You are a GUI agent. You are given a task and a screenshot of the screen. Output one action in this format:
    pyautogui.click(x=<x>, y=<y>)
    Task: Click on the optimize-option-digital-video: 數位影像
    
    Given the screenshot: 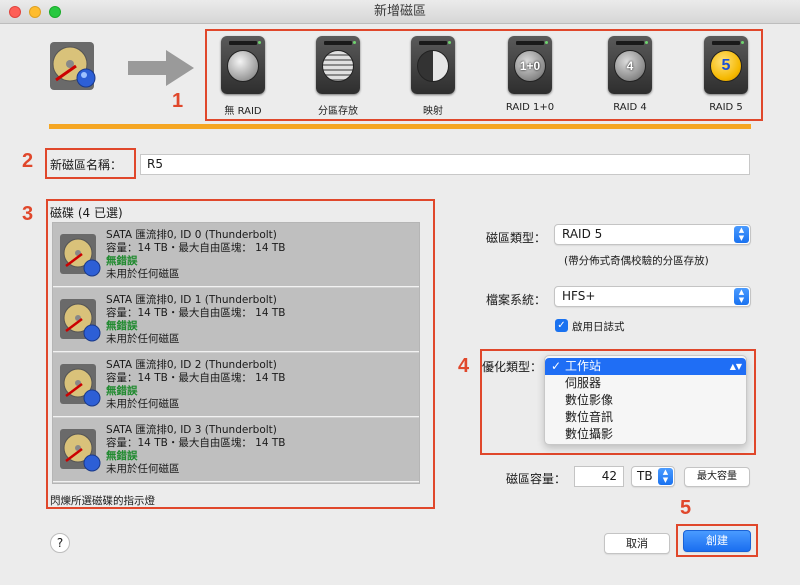 What is the action you would take?
    pyautogui.click(x=645, y=400)
    